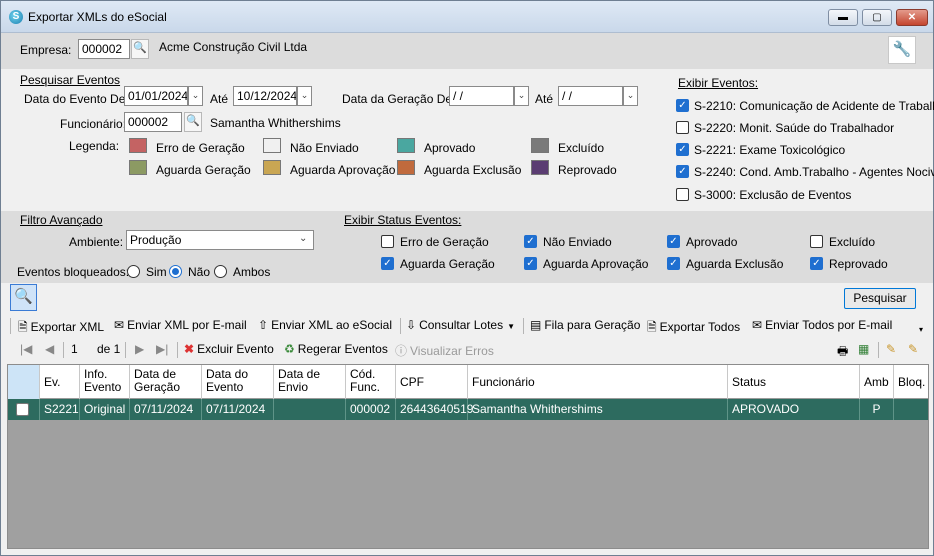 The width and height of the screenshot is (934, 556). I want to click on bloqueados-ambos-label: Ambos, so click(252, 272).